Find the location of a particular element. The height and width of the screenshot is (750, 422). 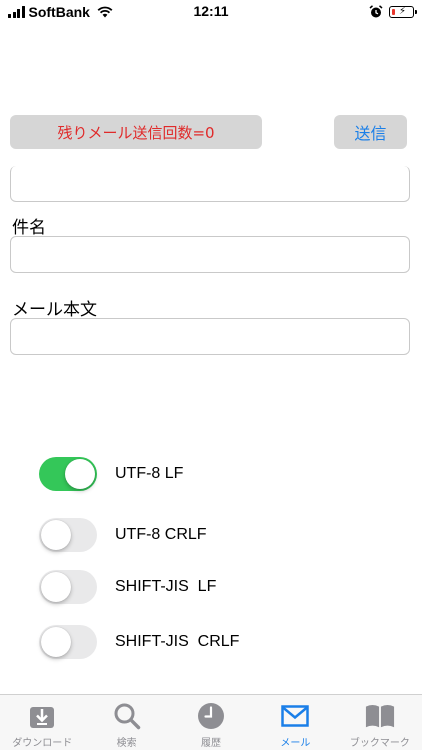

tab-download: ダウンロード is located at coordinates (42, 722).